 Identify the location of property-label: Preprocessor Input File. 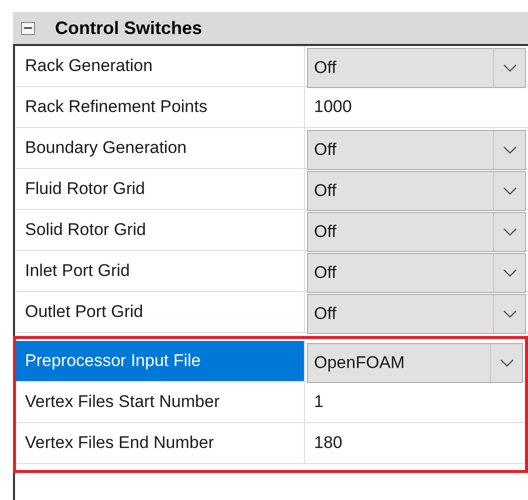
(160, 361).